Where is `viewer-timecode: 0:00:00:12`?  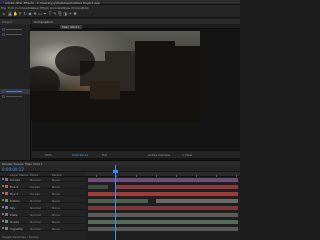 viewer-timecode: 0:00:00:12 is located at coordinates (80, 155).